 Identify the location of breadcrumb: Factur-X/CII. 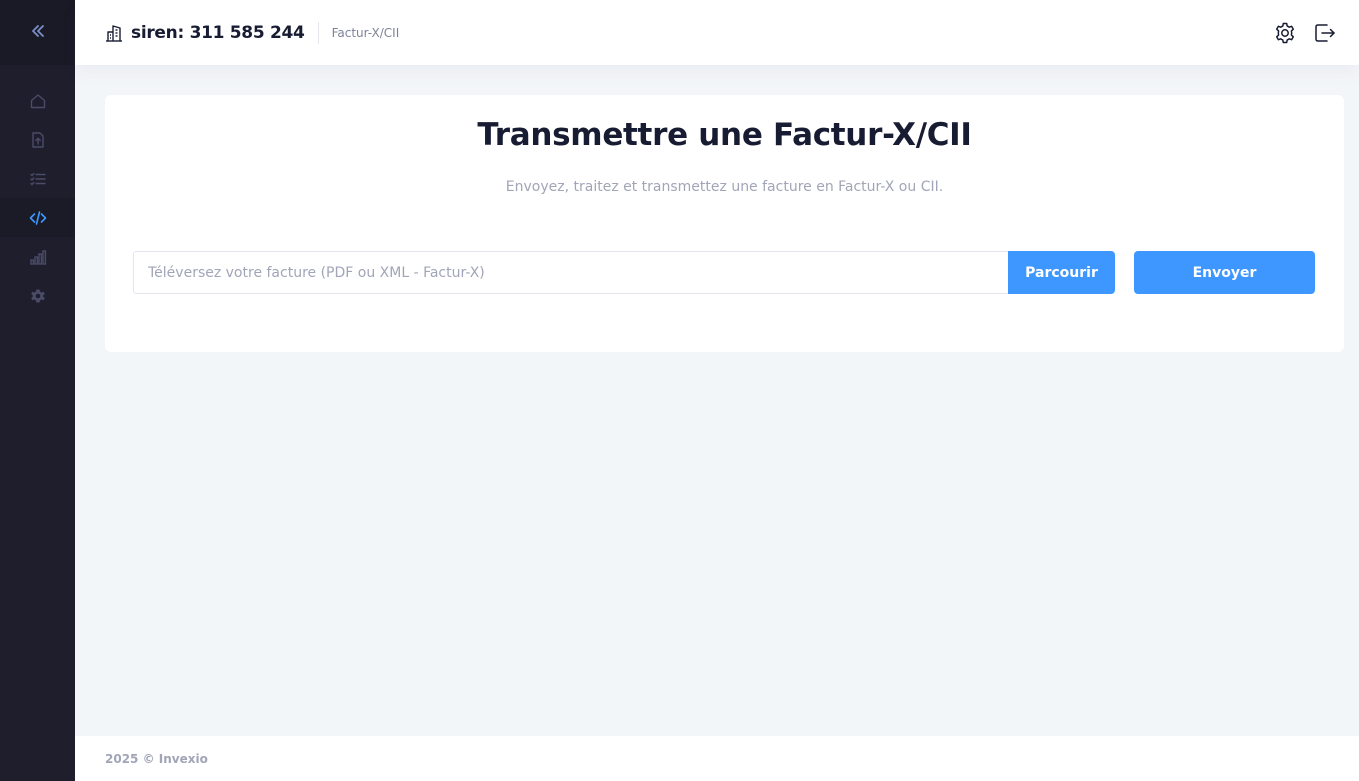
(365, 32).